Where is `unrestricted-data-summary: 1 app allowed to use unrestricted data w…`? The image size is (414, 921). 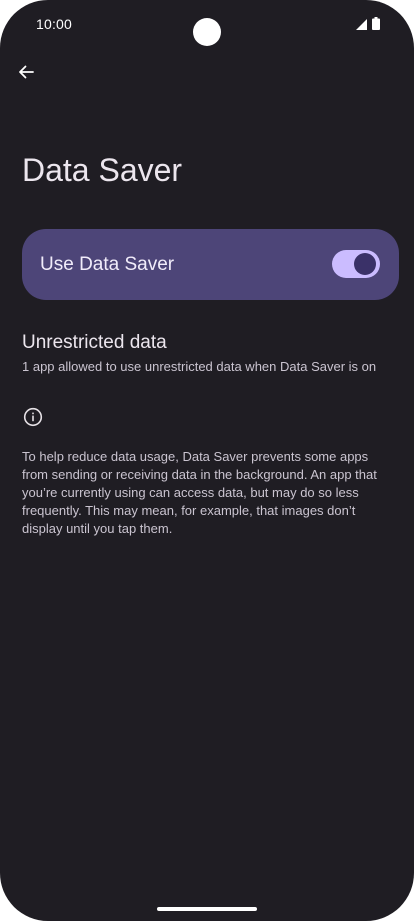 unrestricted-data-summary: 1 app allowed to use unrestricted data w… is located at coordinates (199, 366).